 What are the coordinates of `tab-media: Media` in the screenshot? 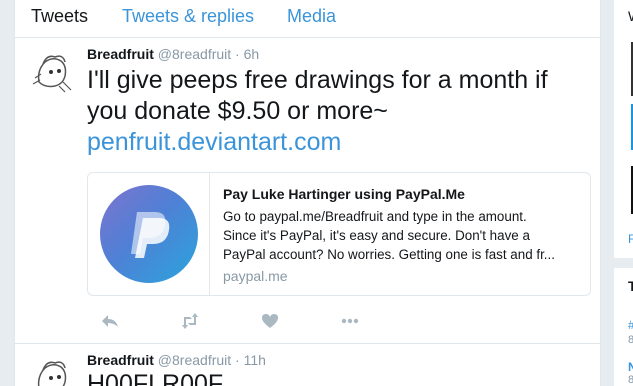 It's located at (311, 16).